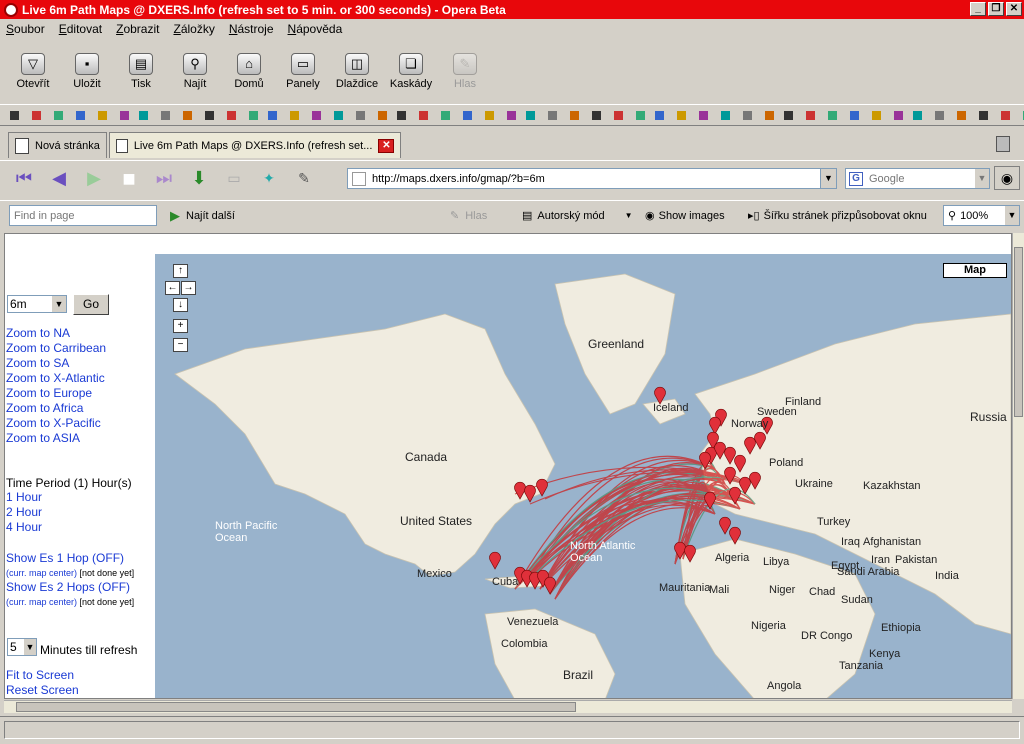 The width and height of the screenshot is (1024, 744). Describe the element at coordinates (975, 270) in the screenshot. I see `map-type-button: Map` at that location.